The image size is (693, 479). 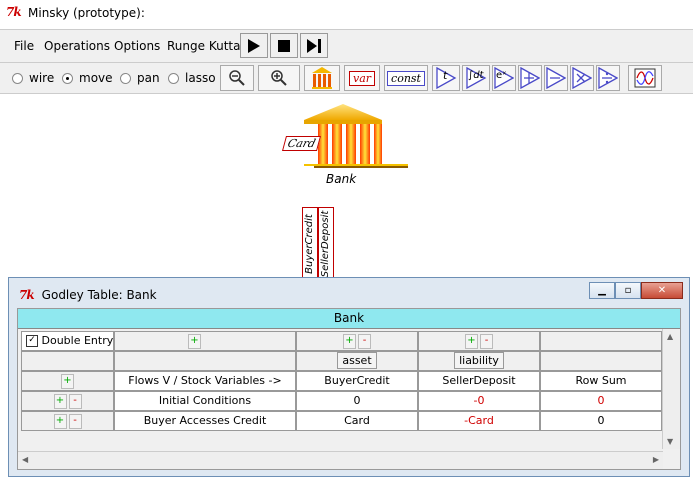 I want to click on time-button: t, so click(x=446, y=78).